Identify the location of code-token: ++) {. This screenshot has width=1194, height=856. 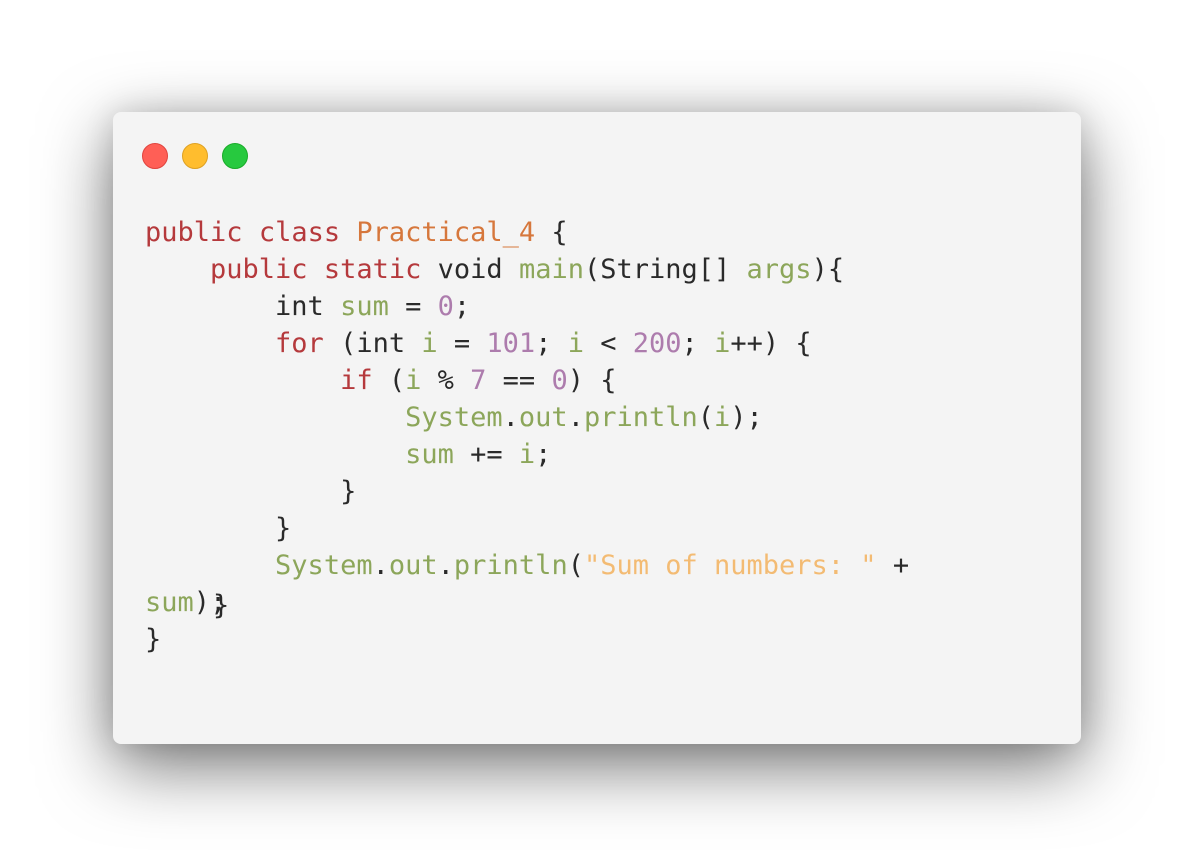
(771, 343).